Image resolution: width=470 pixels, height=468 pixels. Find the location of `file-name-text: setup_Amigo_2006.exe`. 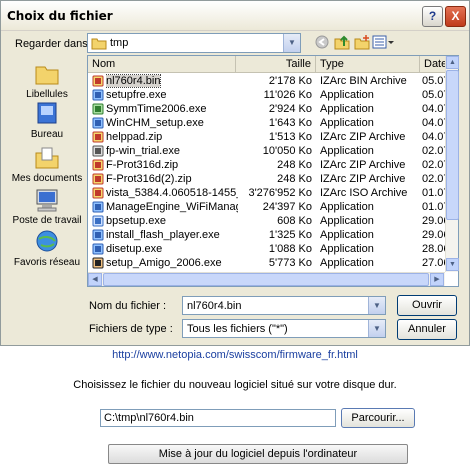

file-name-text: setup_Amigo_2006.exe is located at coordinates (164, 263).